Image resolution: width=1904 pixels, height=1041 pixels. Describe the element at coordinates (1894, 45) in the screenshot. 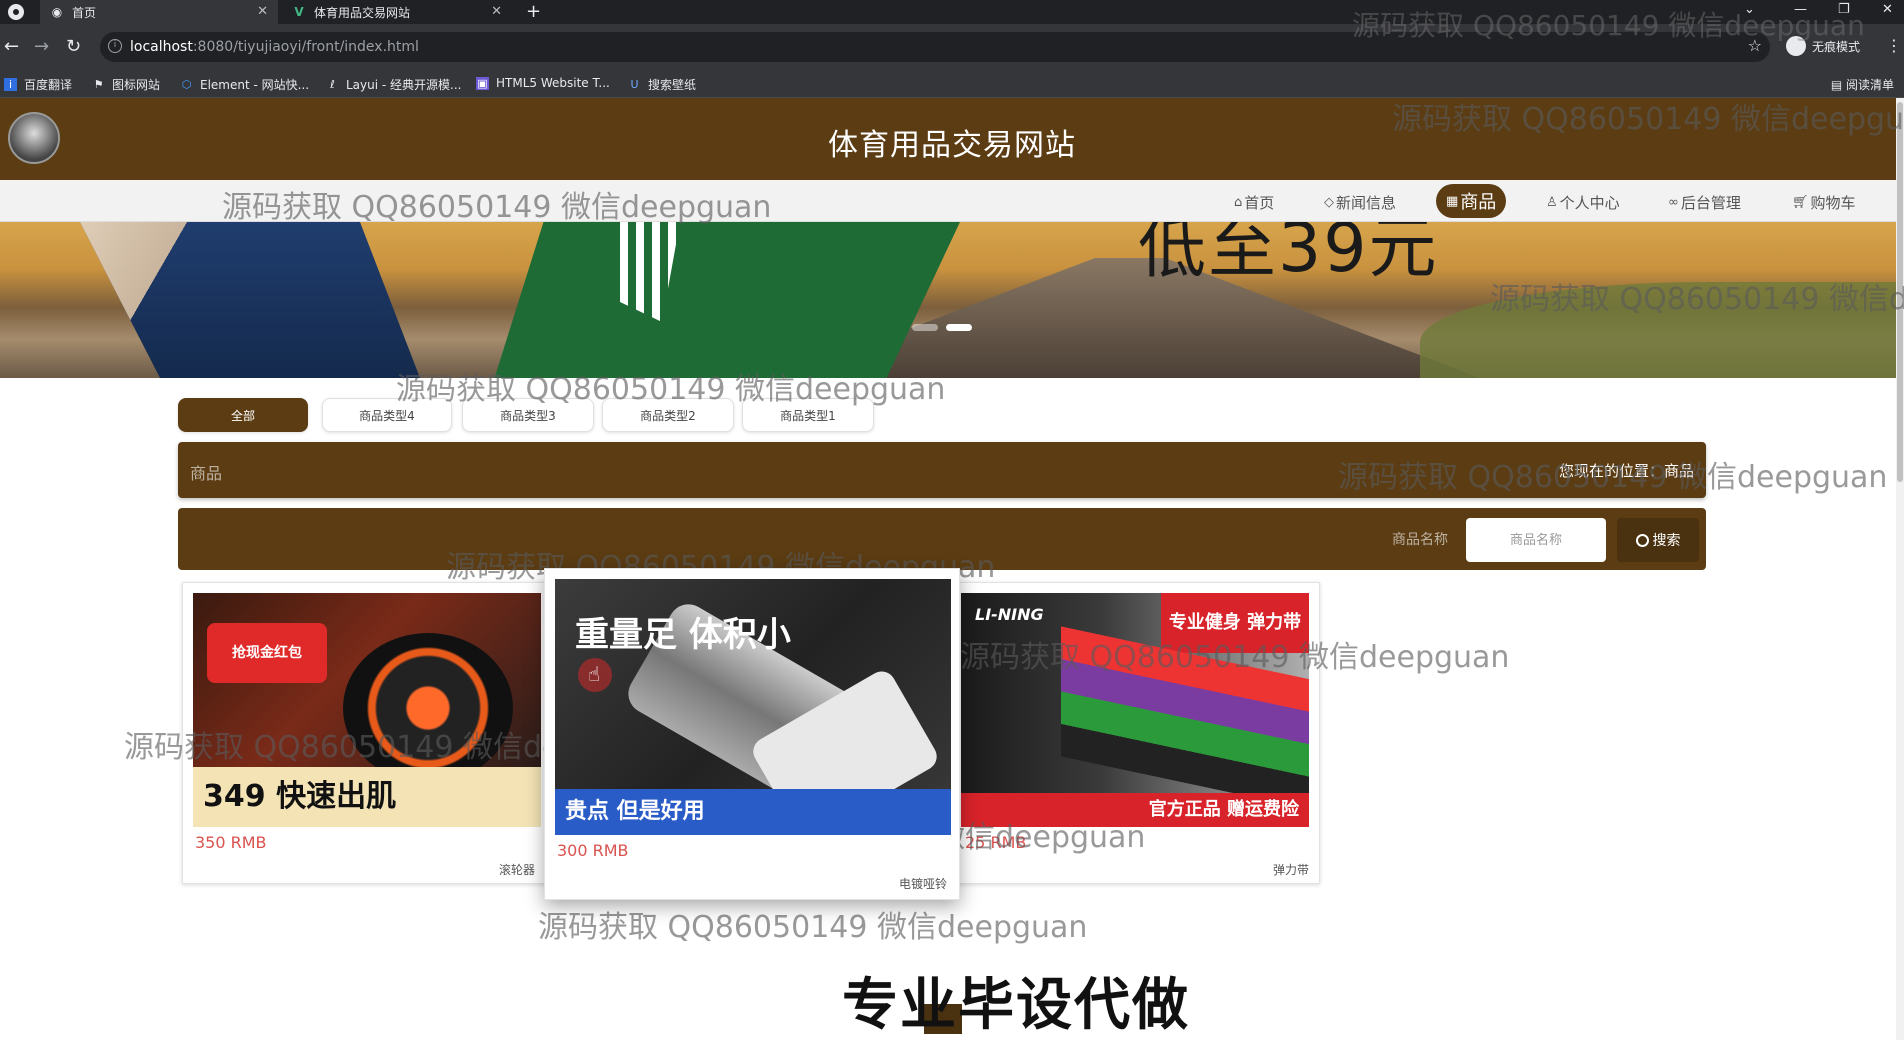

I see `menu-icon: ⋮` at that location.